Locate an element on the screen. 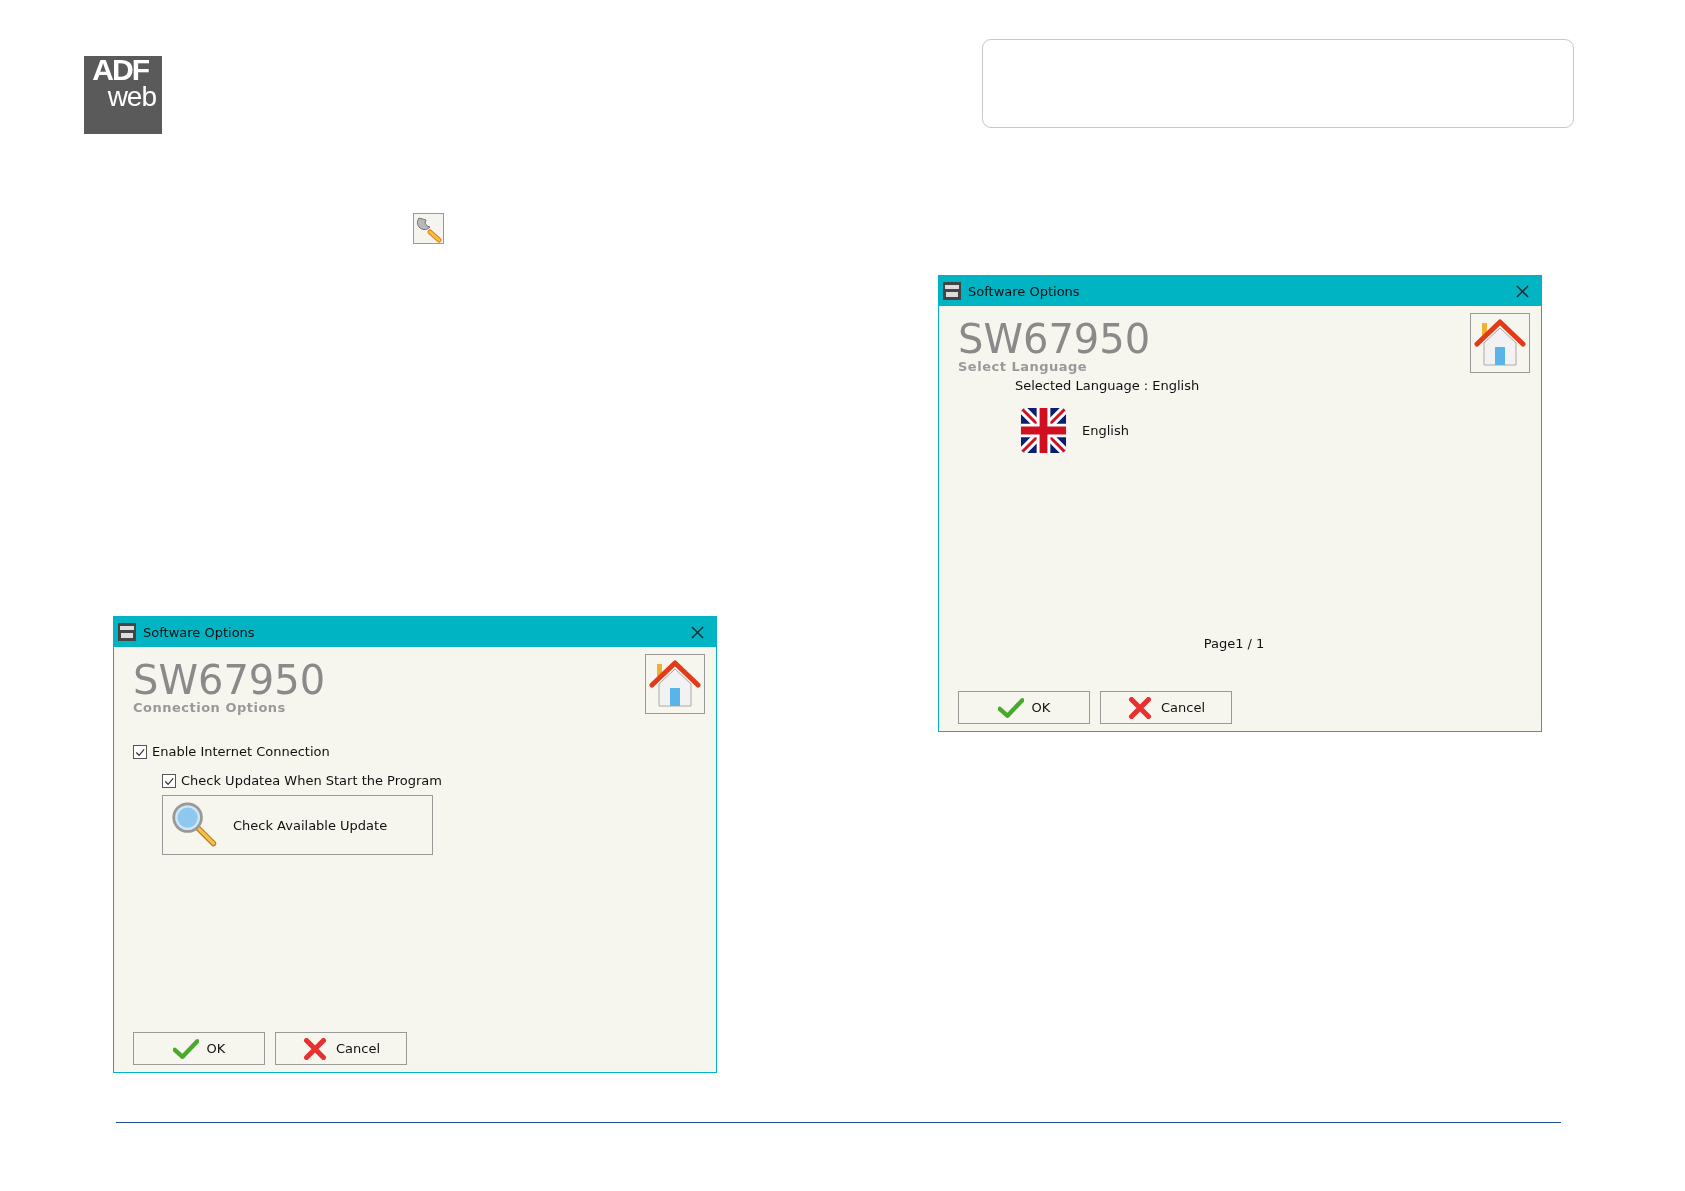 The image size is (1685, 1191). language-name: English is located at coordinates (1105, 430).